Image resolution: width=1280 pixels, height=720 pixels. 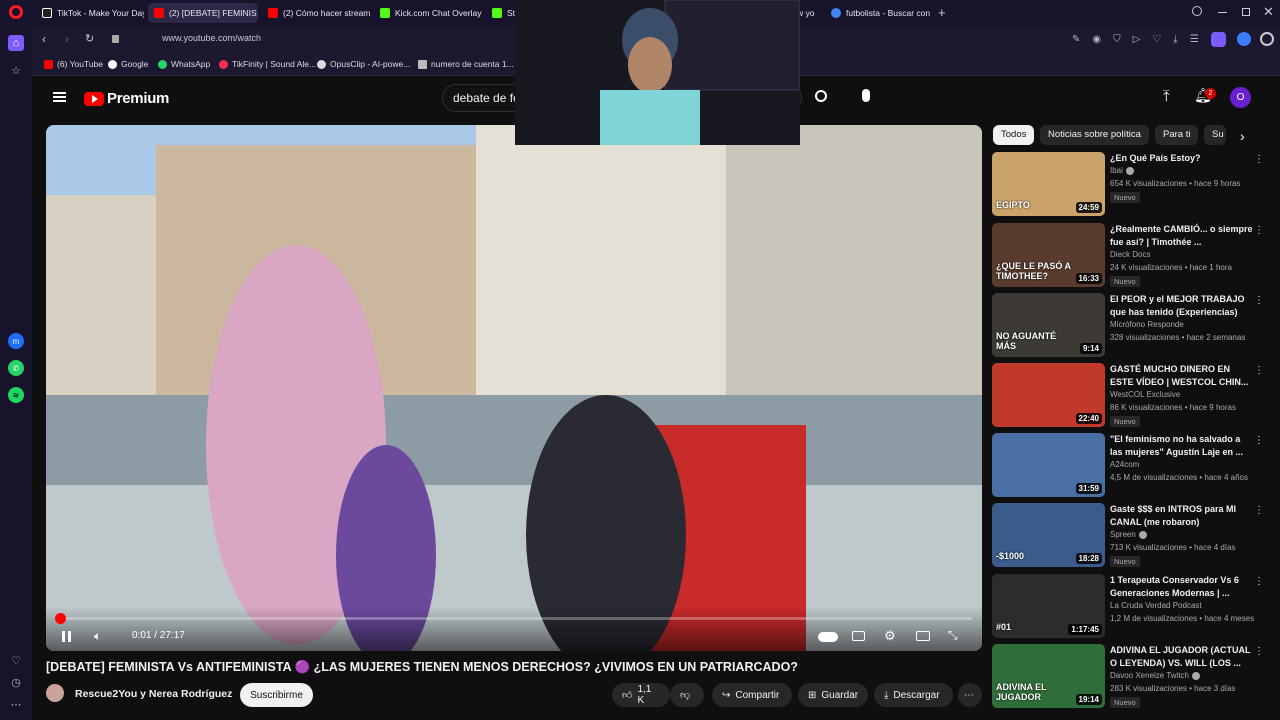 I want to click on video-thumbnail: #01 1:17:45, so click(x=1048, y=606).